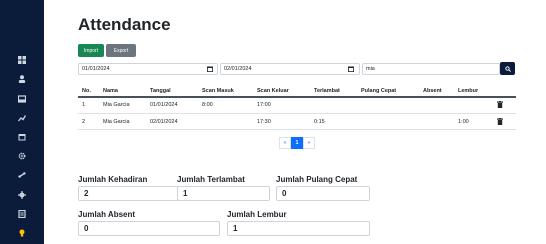 The image size is (546, 244). I want to click on column-header-tanggal: Tanggal, so click(160, 91).